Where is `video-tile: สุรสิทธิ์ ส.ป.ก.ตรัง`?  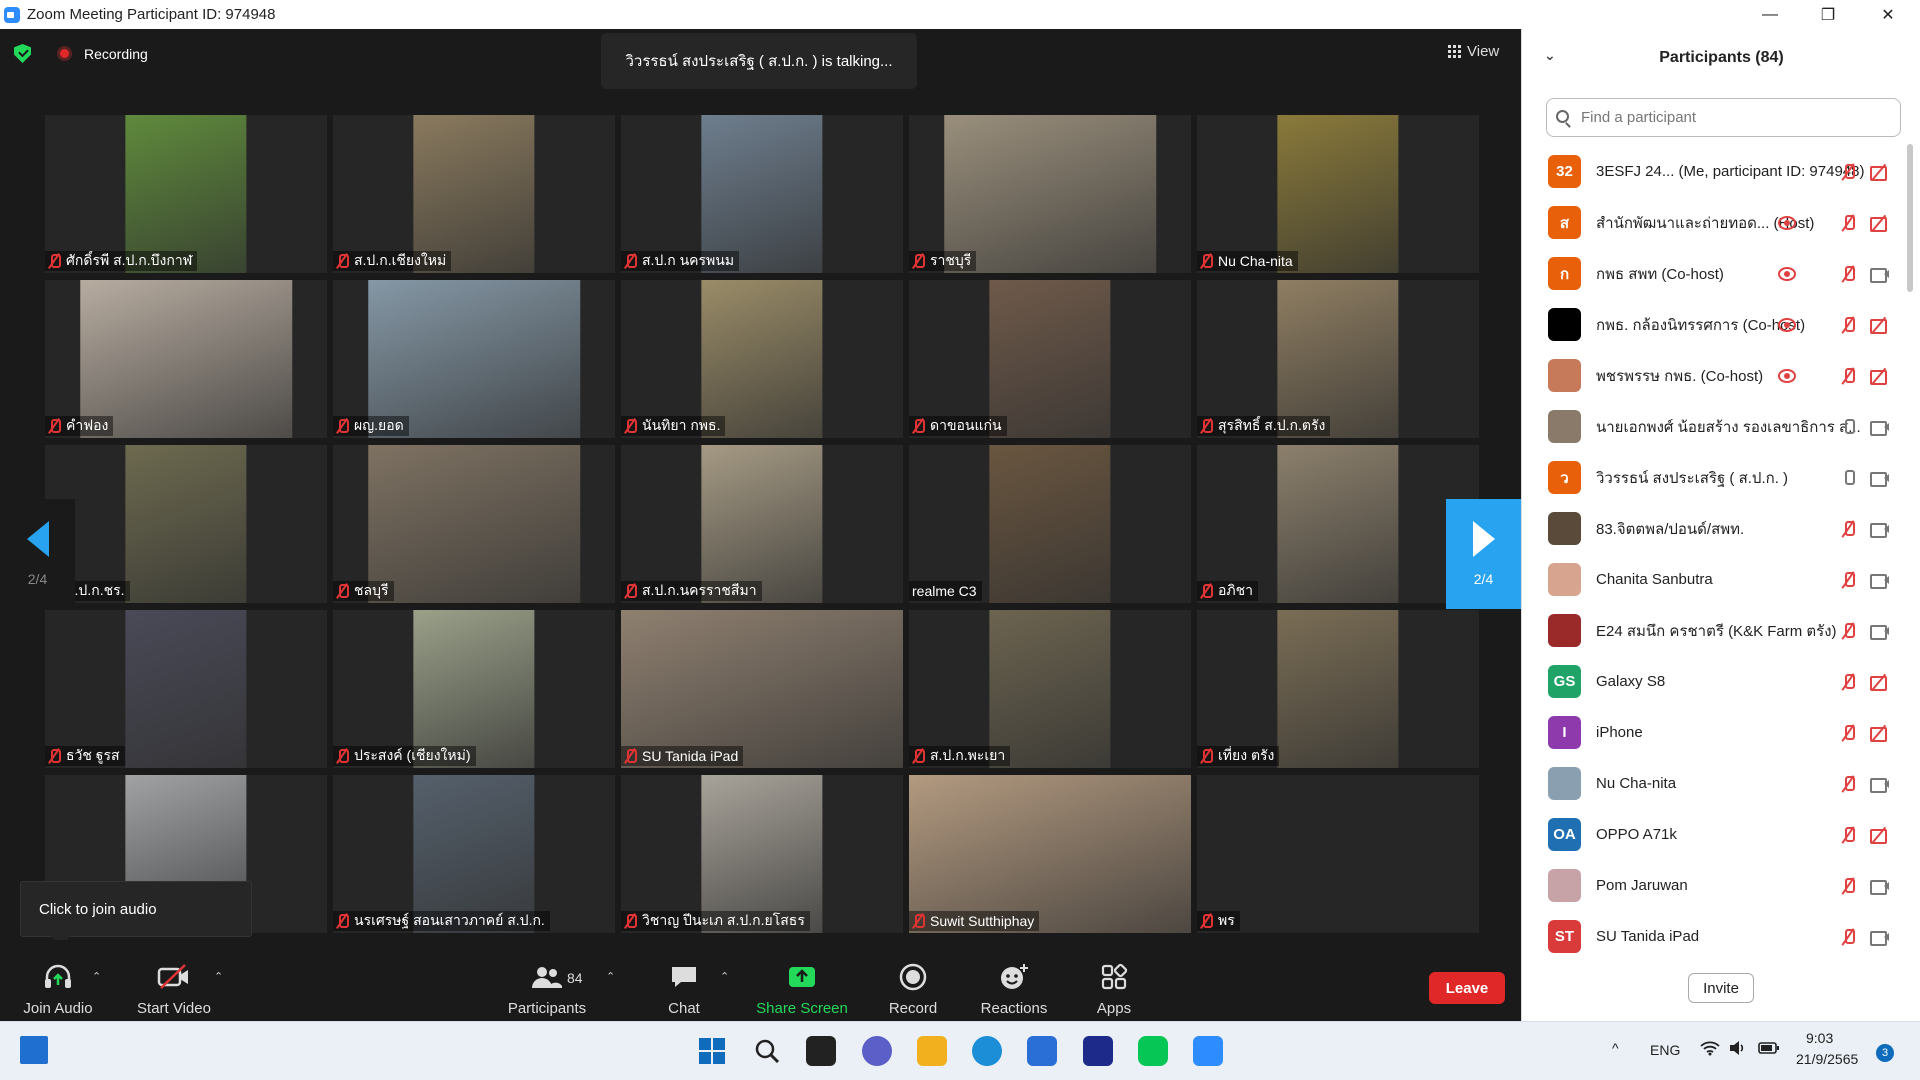
video-tile: สุรสิทธิ์ ส.ป.ก.ตรัง is located at coordinates (1338, 359).